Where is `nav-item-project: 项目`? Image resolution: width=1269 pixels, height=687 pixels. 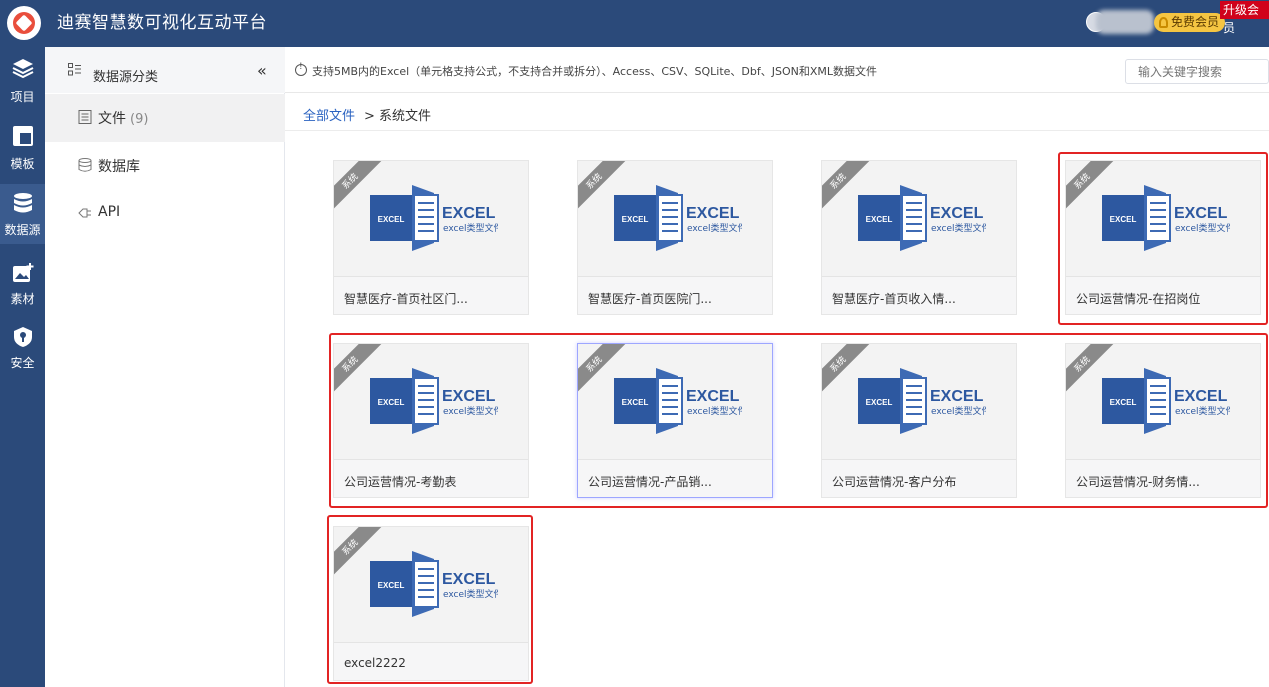
nav-item-project: 项目 is located at coordinates (22, 77).